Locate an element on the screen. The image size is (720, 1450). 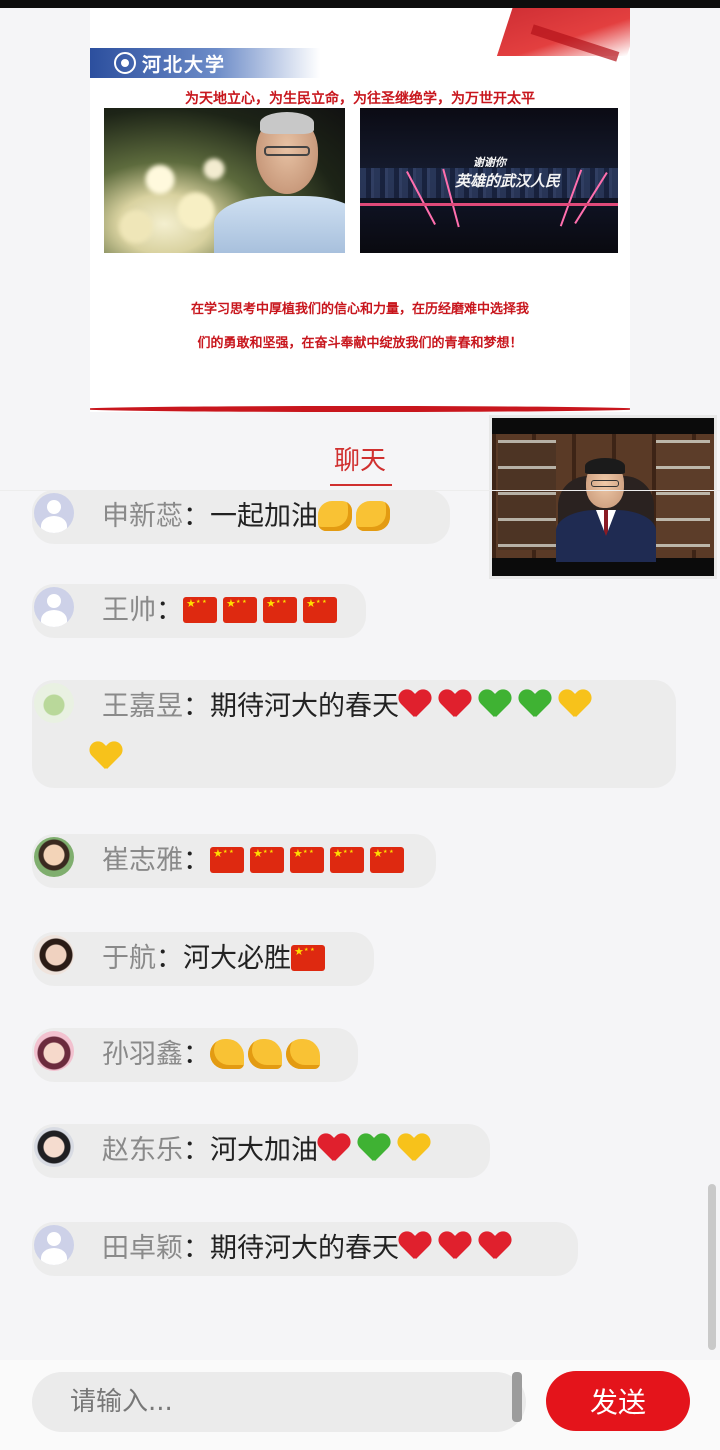
message-username: 申新蕊 is located at coordinates (142, 516).